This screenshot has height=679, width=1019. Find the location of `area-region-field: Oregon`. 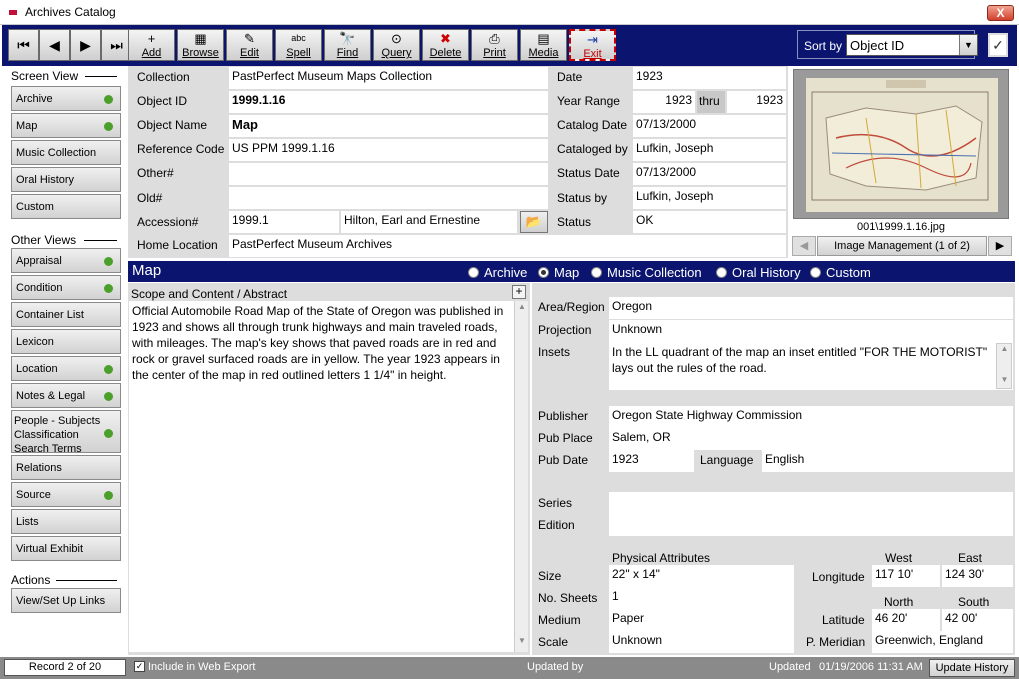

area-region-field: Oregon is located at coordinates (811, 308).